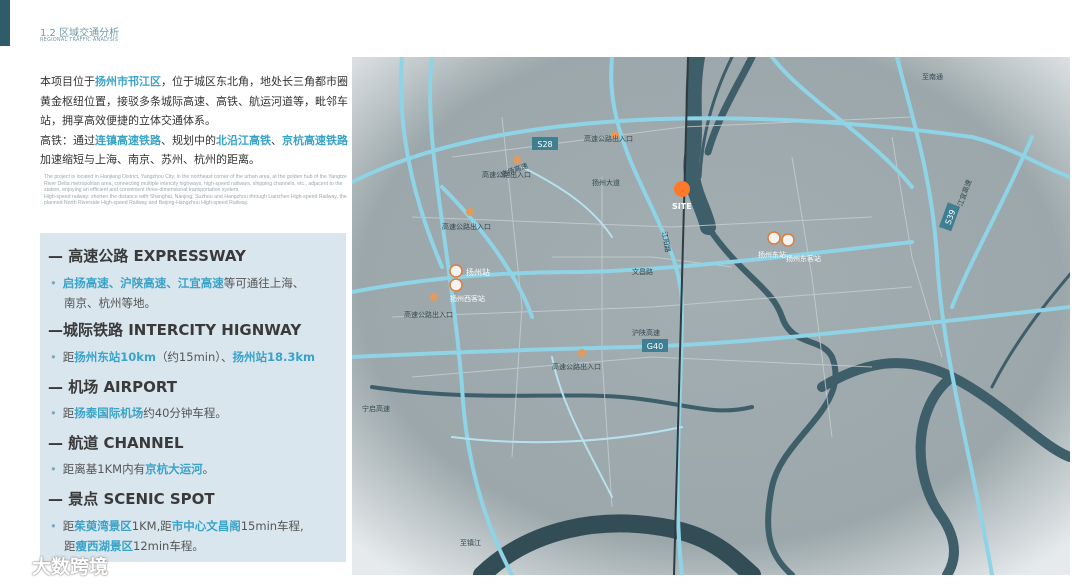  I want to click on shield-s28: S28, so click(545, 143).